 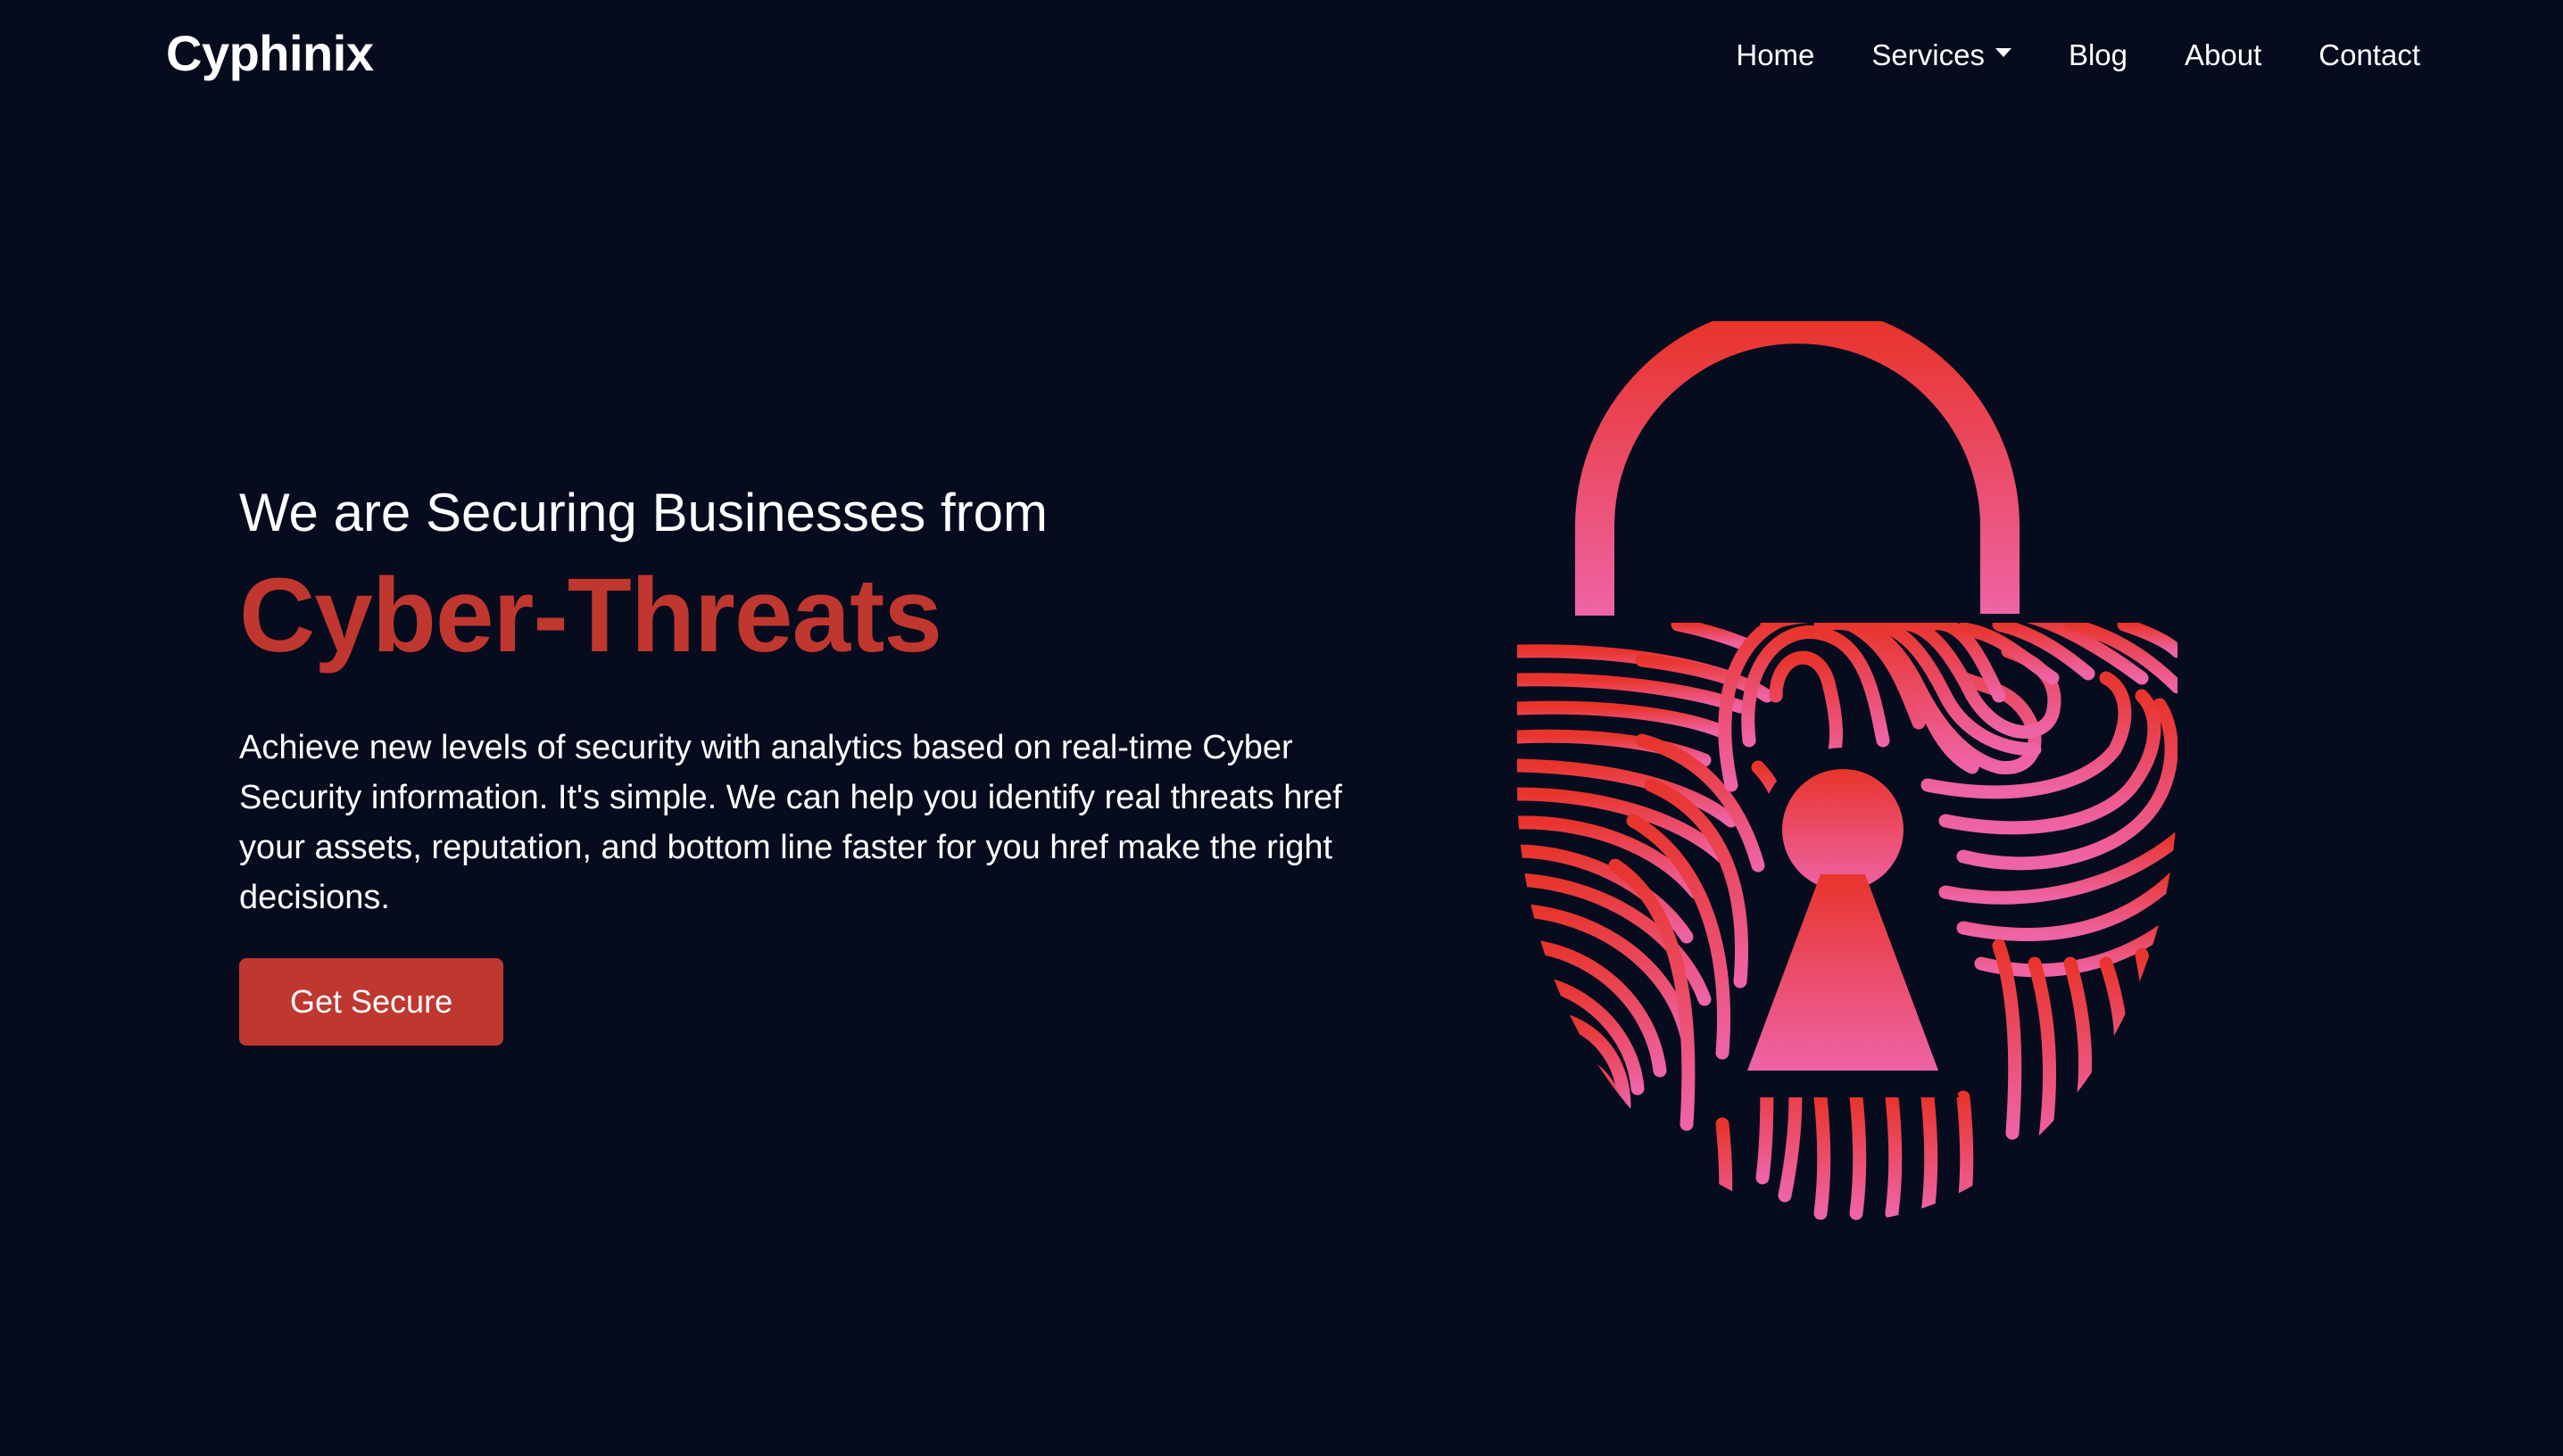 What do you see at coordinates (270, 54) in the screenshot?
I see `brand-logo: Cyphinix` at bounding box center [270, 54].